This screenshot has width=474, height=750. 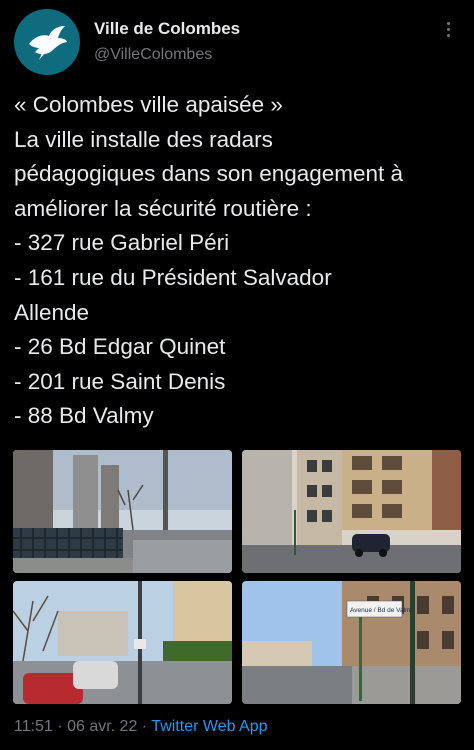 I want to click on photo-street-fence, so click(x=122, y=511).